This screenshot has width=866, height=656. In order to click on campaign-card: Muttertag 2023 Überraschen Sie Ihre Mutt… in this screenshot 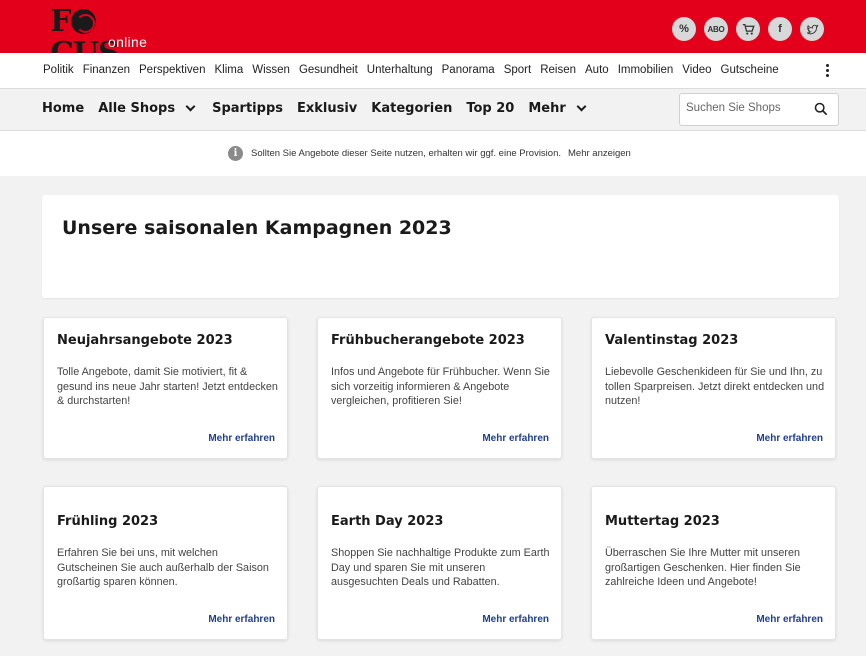, I will do `click(713, 563)`.